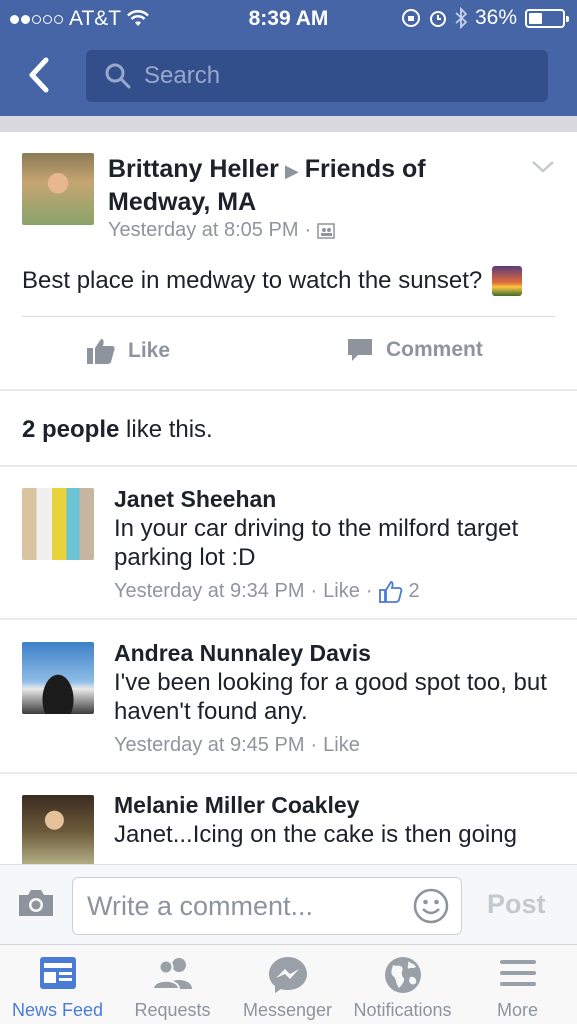 The image size is (577, 1024). What do you see at coordinates (410, 18) in the screenshot?
I see `orientation-lock-icon` at bounding box center [410, 18].